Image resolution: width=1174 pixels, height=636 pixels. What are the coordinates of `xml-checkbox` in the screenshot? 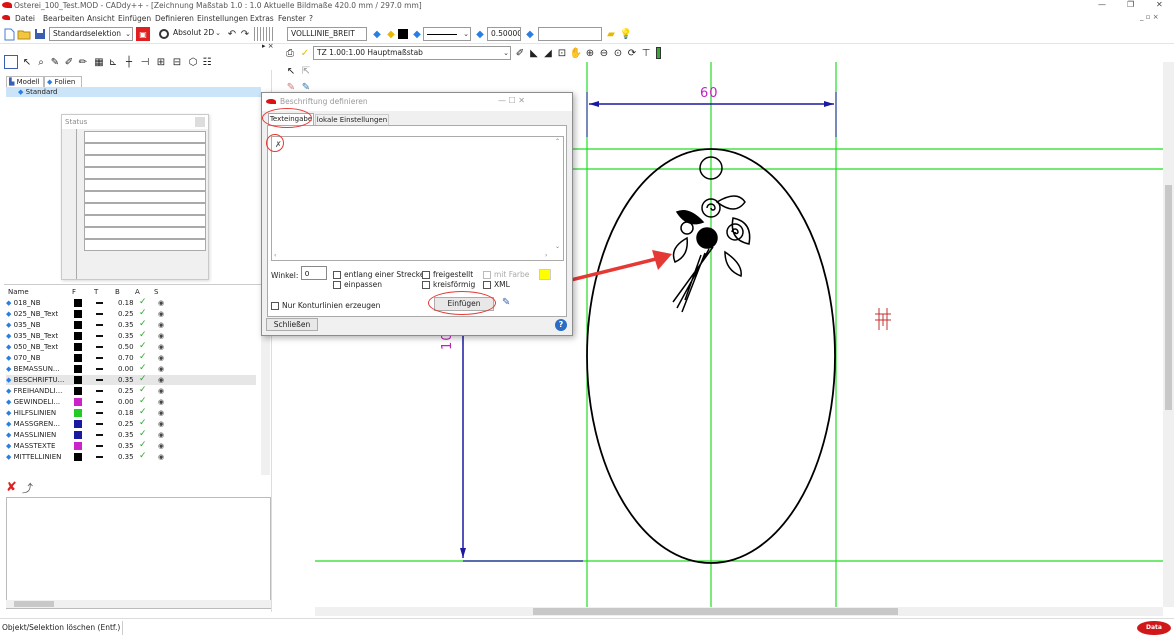 It's located at (487, 285).